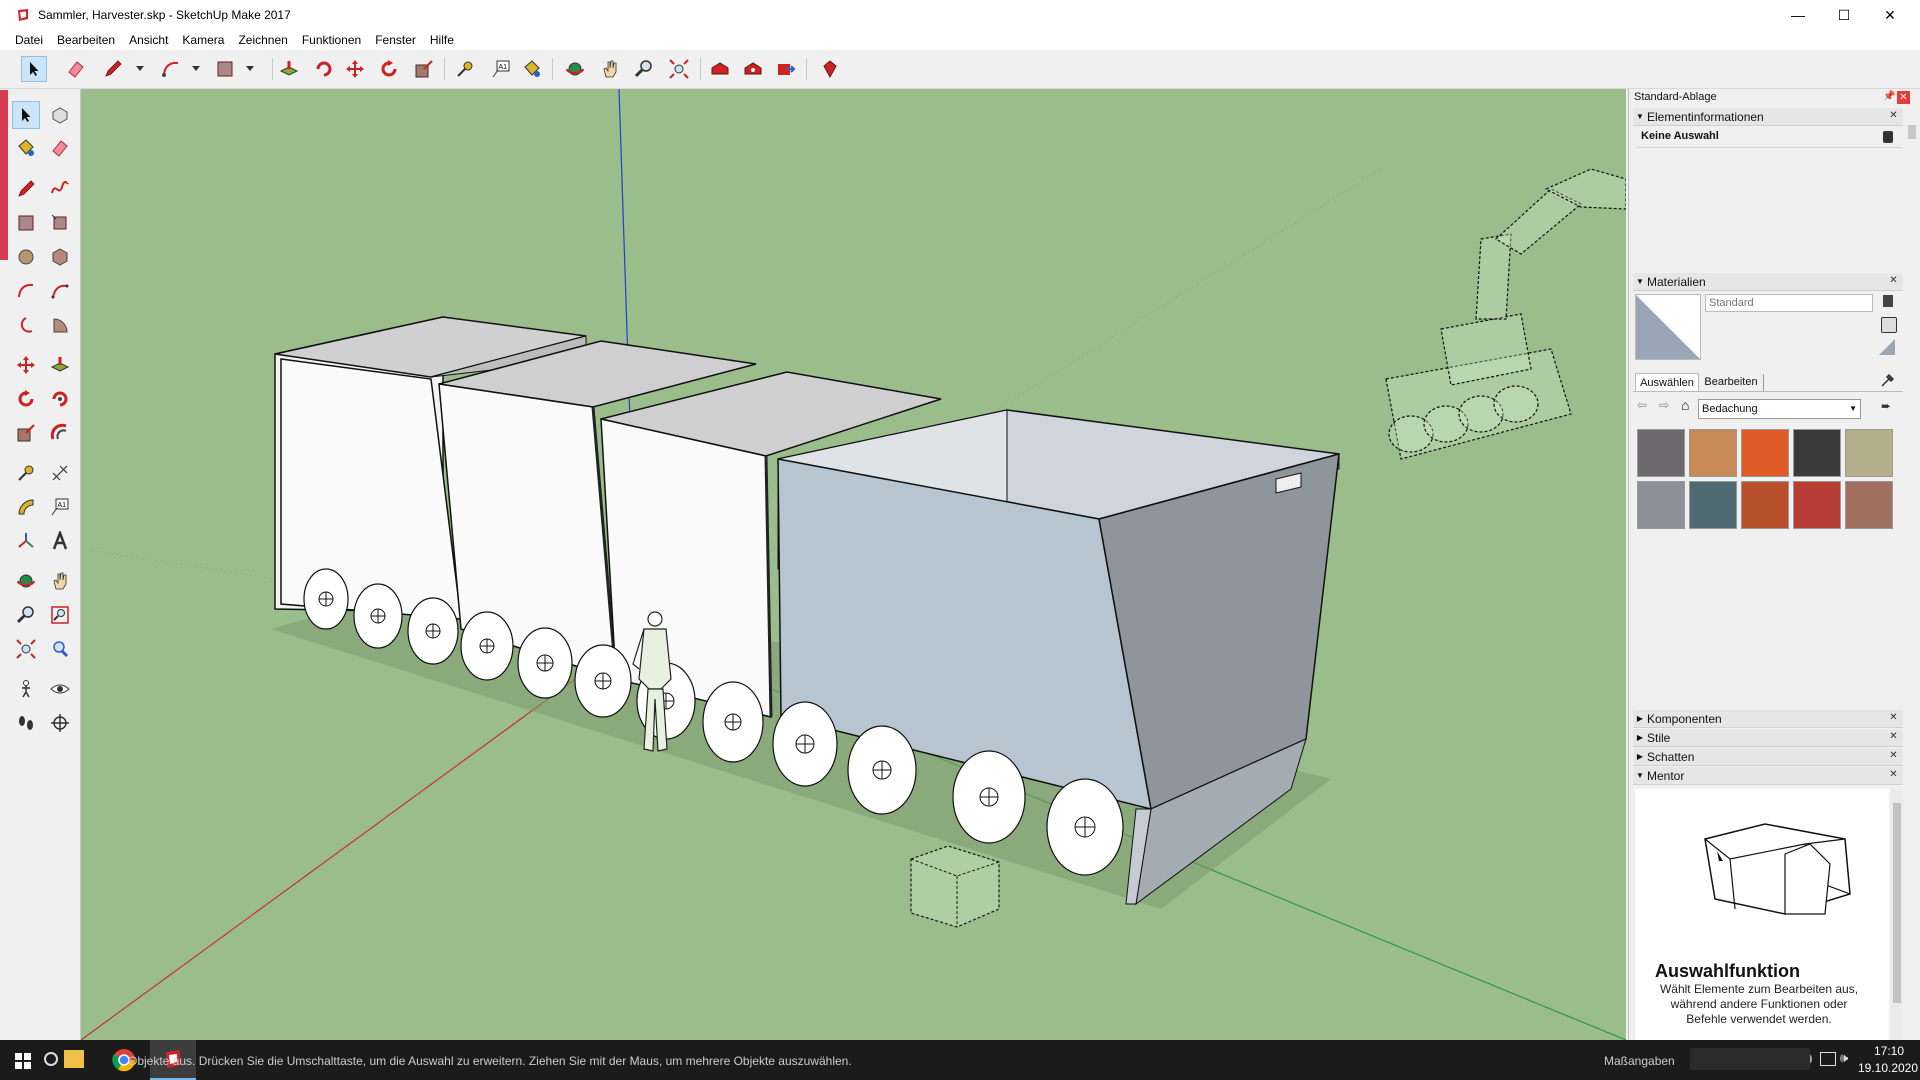 This screenshot has height=1080, width=1920. What do you see at coordinates (1664, 405) in the screenshot?
I see `forward-arrow-icon: ⇨` at bounding box center [1664, 405].